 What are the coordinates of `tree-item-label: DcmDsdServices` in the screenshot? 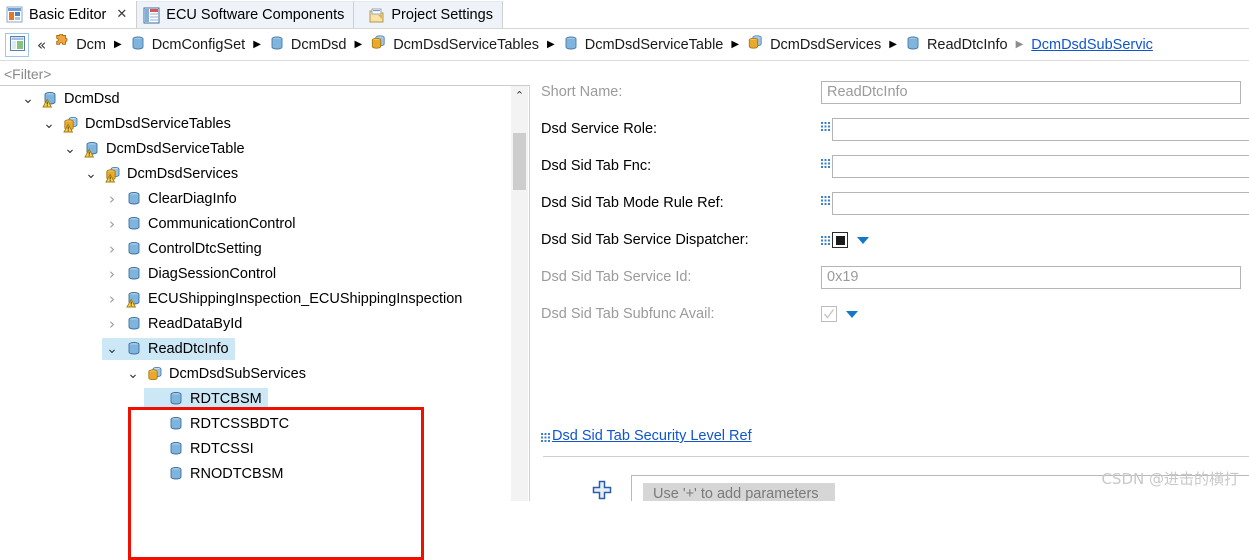 It's located at (183, 173).